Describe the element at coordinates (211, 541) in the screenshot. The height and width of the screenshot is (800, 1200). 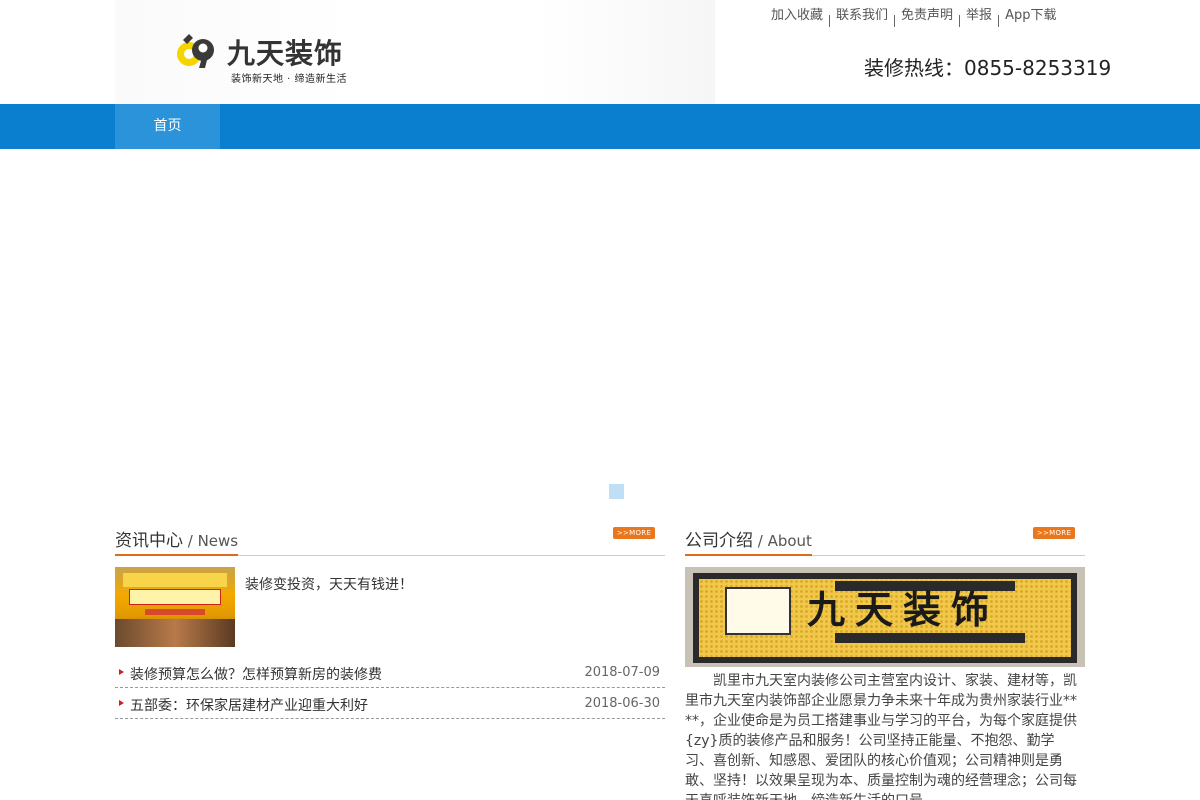
I see `news-title-en: / News` at that location.